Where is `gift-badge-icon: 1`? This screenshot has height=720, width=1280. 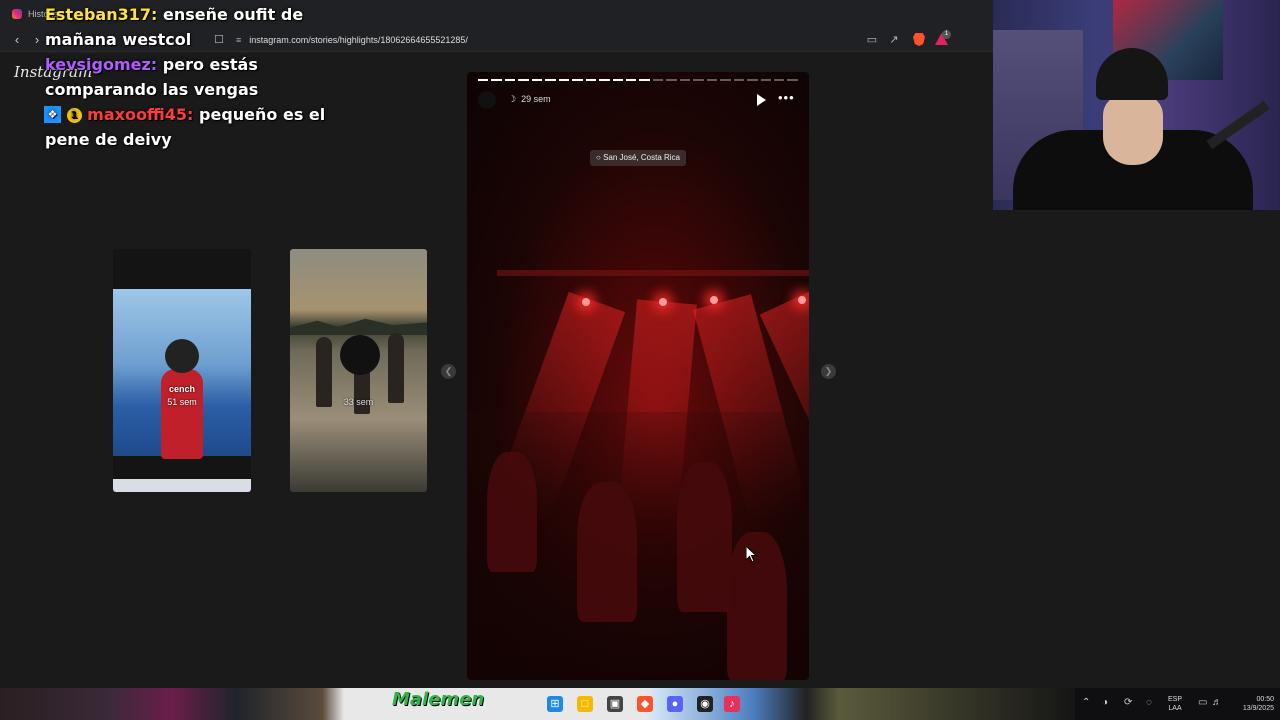
gift-badge-icon: 1 is located at coordinates (74, 115).